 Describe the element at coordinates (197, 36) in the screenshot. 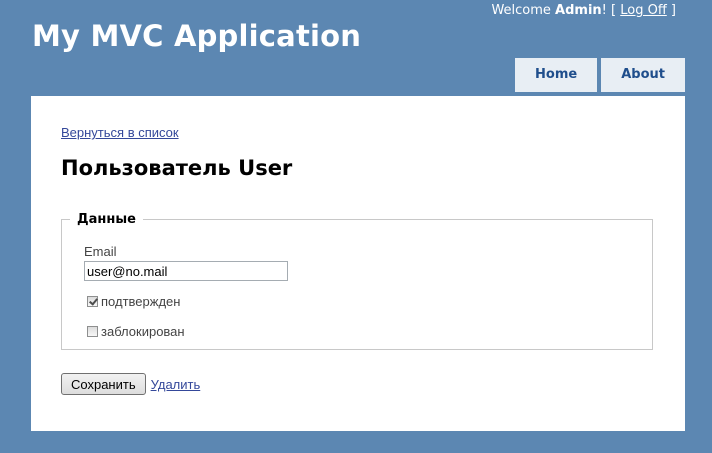

I see `app-title: My MVC Application` at that location.